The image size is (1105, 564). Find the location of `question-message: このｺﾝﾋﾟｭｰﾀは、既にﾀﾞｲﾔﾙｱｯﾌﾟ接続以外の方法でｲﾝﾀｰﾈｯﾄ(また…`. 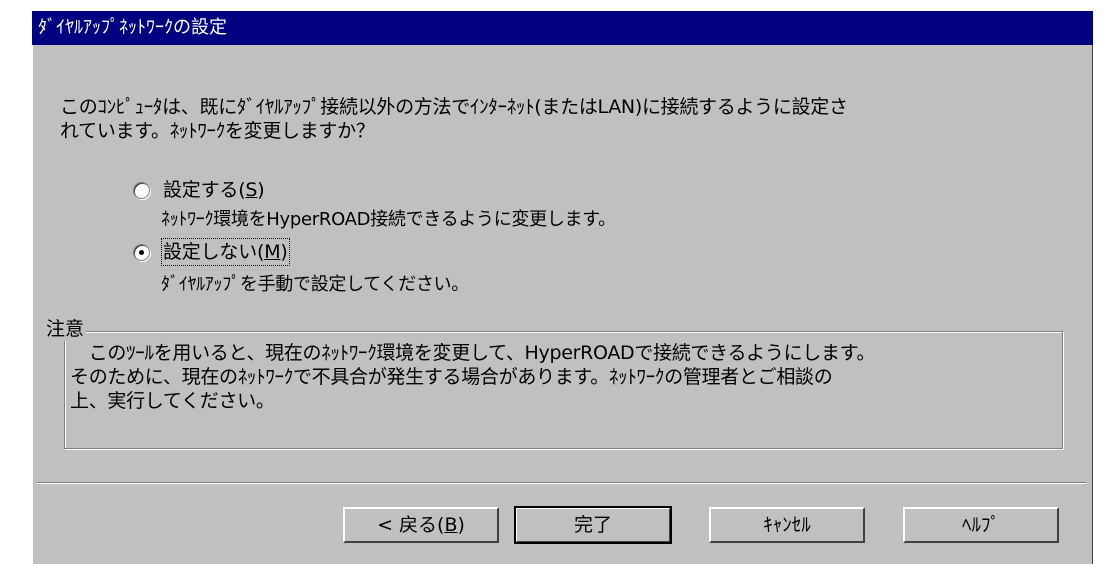

question-message: このｺﾝﾋﾟｭｰﾀは、既にﾀﾞｲﾔﾙｱｯﾌﾟ接続以外の方法でｲﾝﾀｰﾈｯﾄ(また… is located at coordinates (565, 119).